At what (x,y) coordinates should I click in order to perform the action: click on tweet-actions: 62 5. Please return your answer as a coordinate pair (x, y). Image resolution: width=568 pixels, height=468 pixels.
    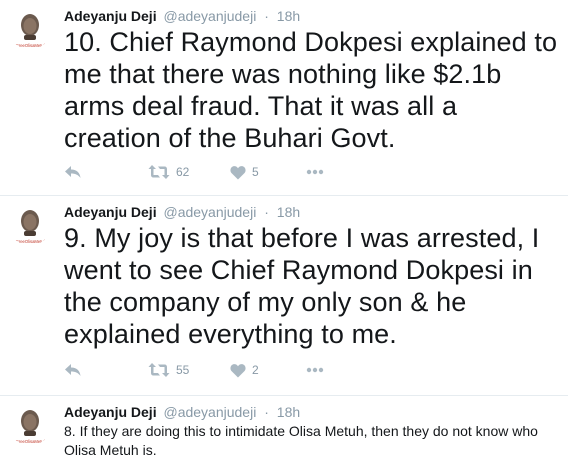
    Looking at the image, I should click on (214, 172).